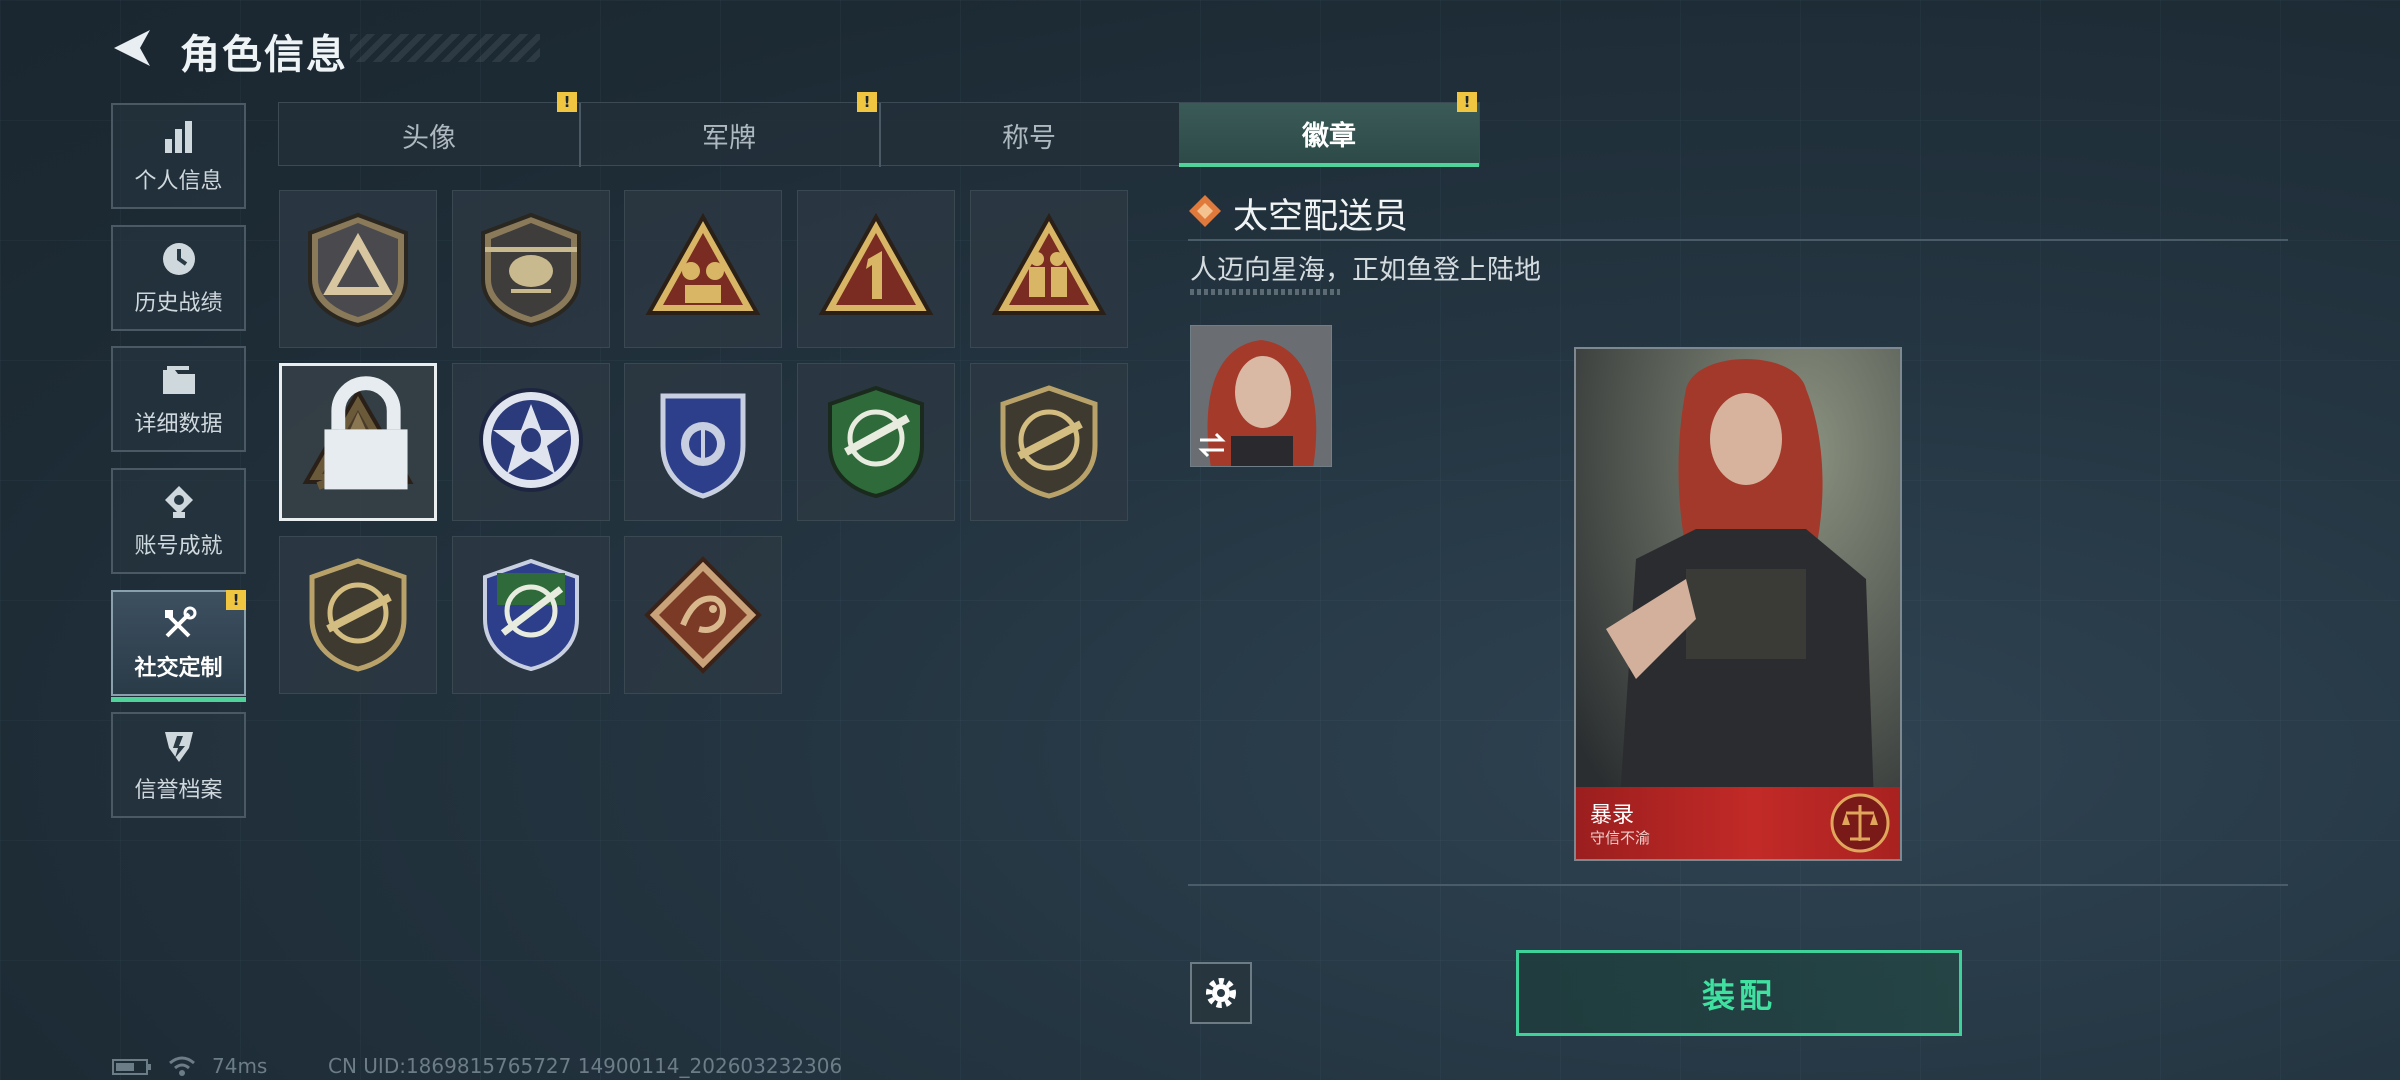  I want to click on badge-rarity-icon, so click(1205, 211).